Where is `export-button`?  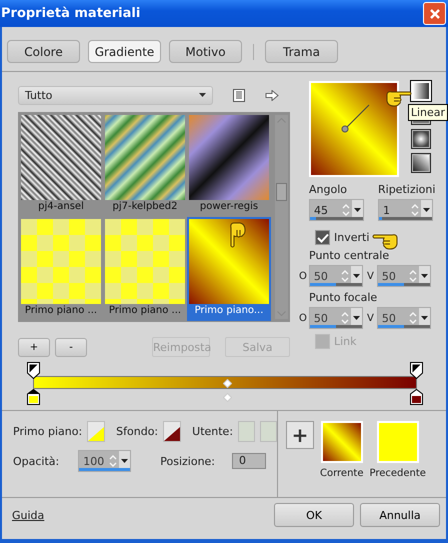
export-button is located at coordinates (272, 95).